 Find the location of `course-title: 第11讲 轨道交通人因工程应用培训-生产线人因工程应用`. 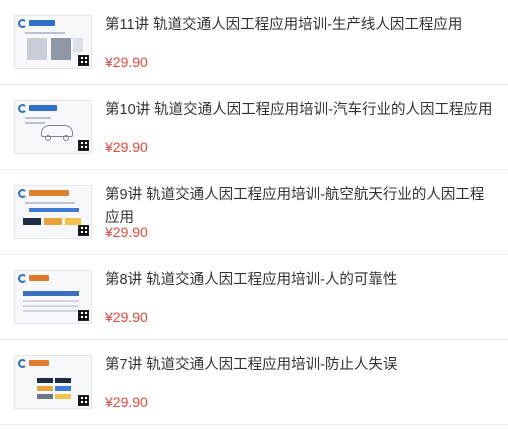

course-title: 第11讲 轨道交通人因工程应用培训-生产线人因工程应用 is located at coordinates (300, 25).